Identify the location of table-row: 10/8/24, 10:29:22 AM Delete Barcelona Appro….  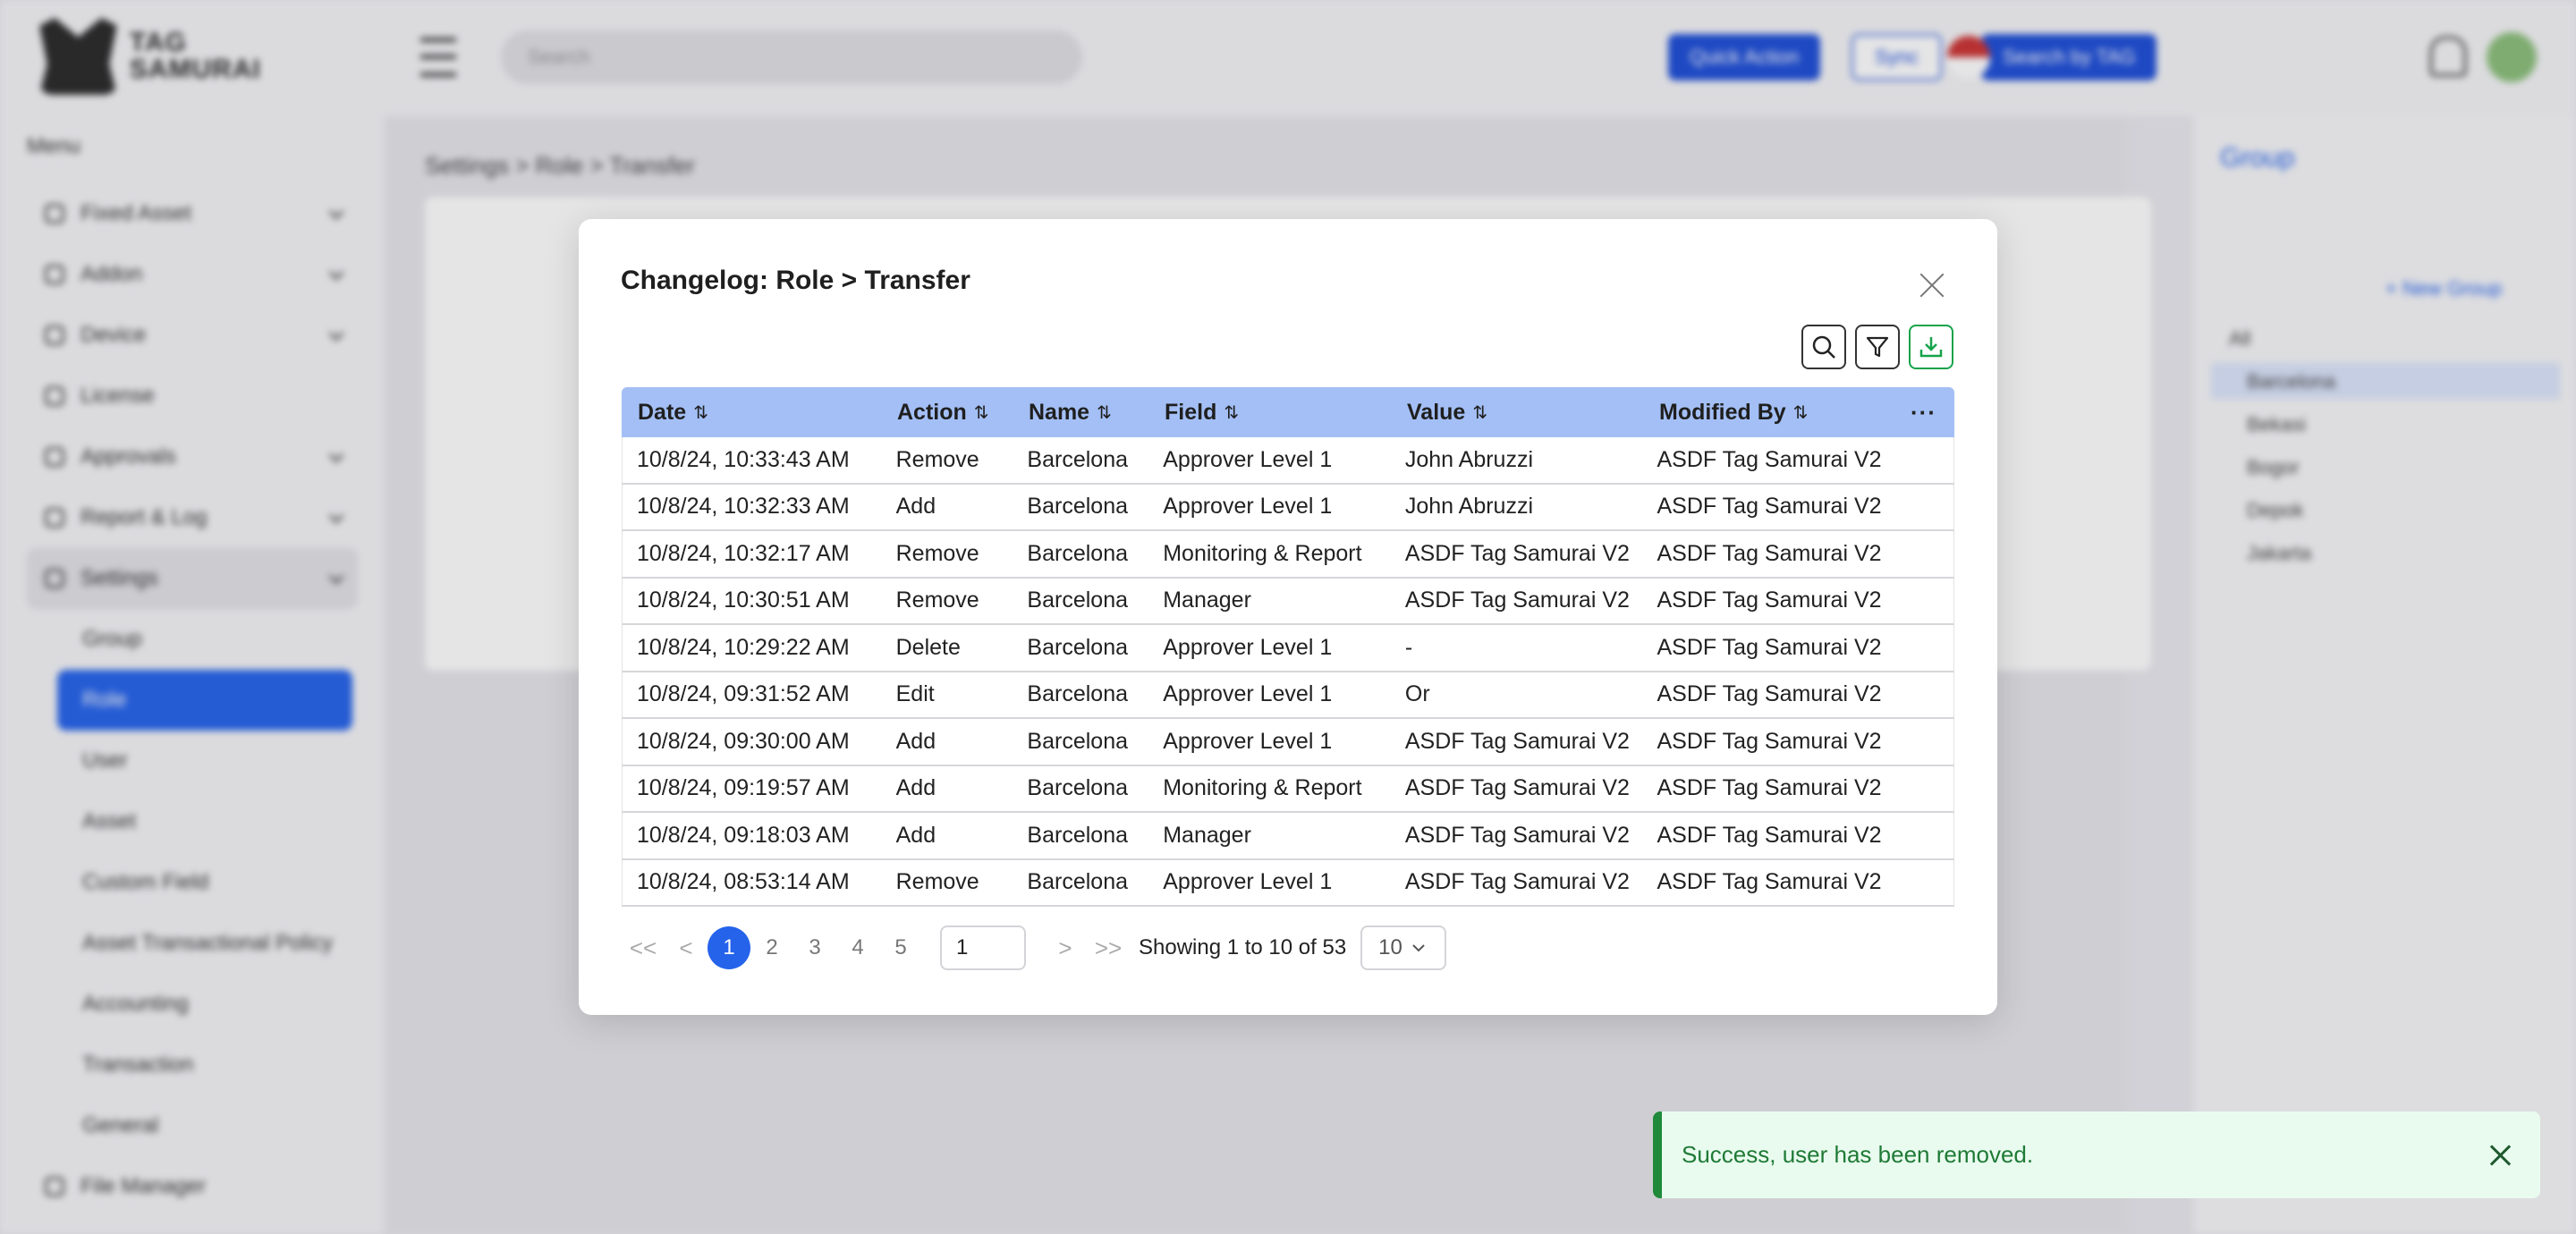
(1288, 648).